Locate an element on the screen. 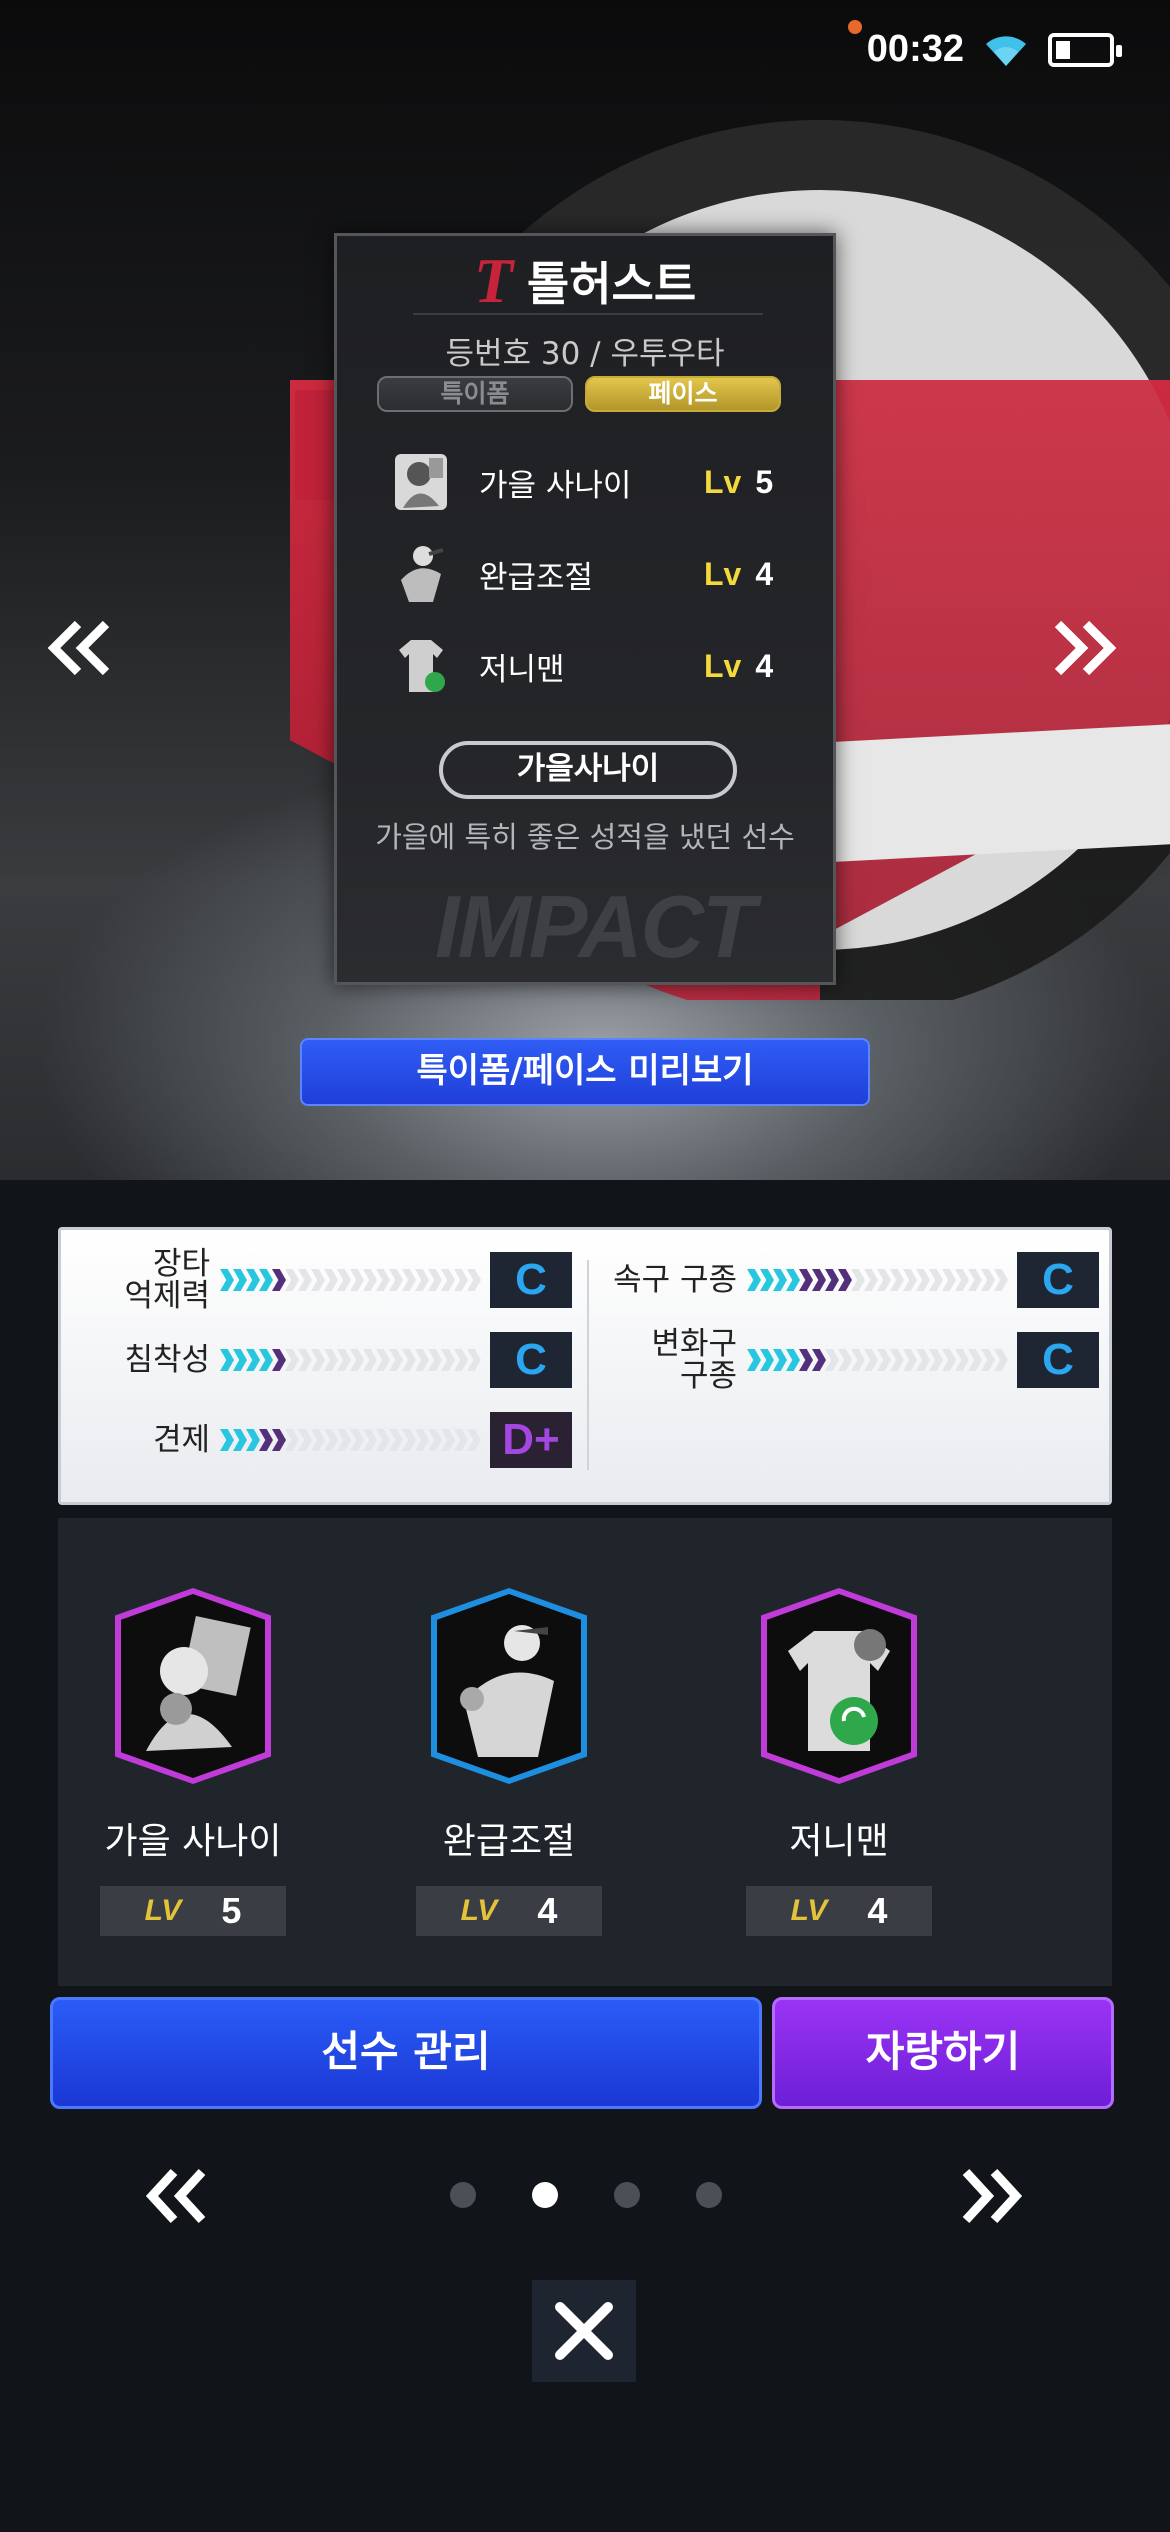  skill-level: Lv 5 is located at coordinates (739, 481).